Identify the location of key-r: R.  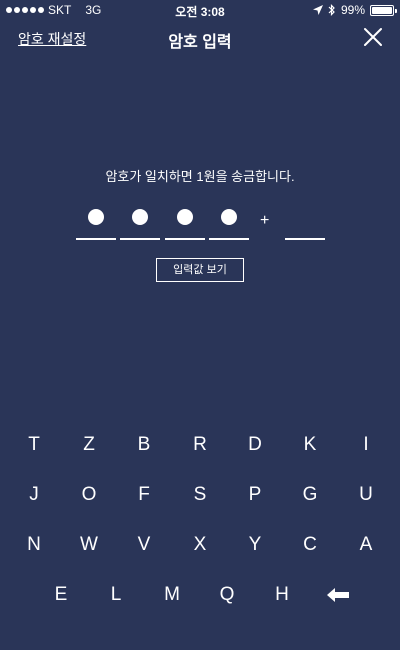
(200, 445).